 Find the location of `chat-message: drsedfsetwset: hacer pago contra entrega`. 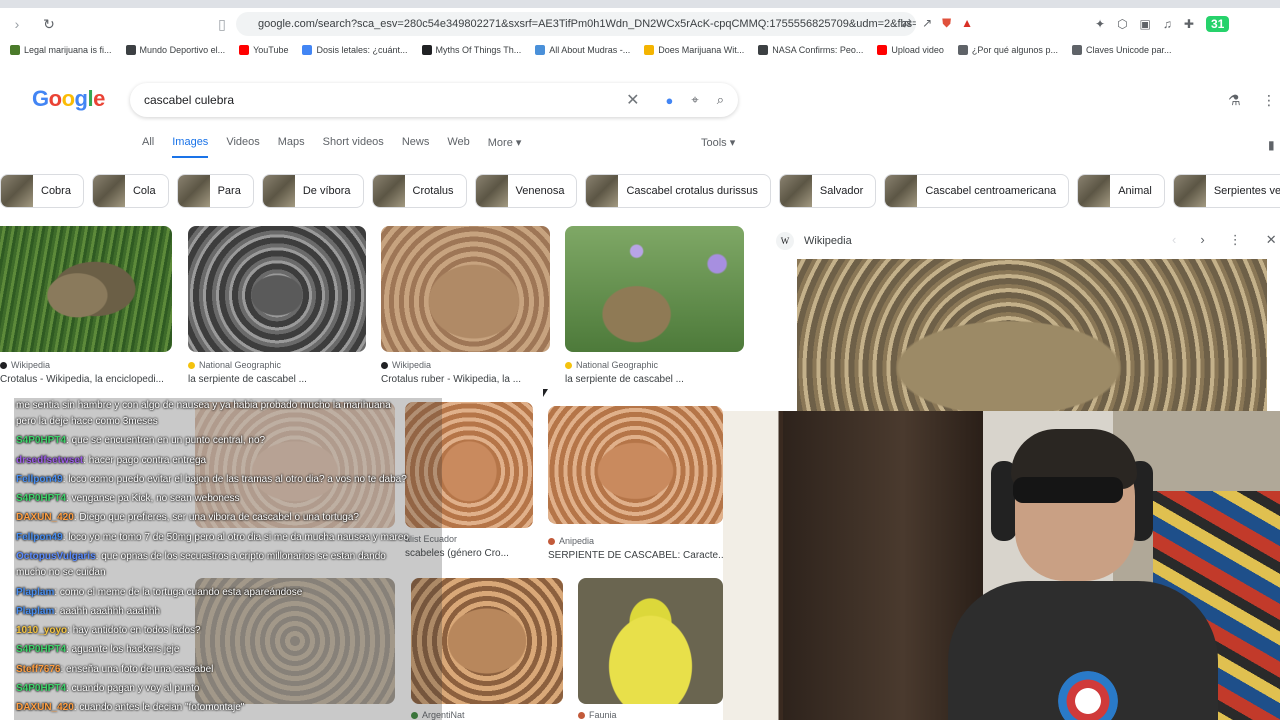

chat-message: drsedfsetwset: hacer pago contra entrega is located at coordinates (111, 460).